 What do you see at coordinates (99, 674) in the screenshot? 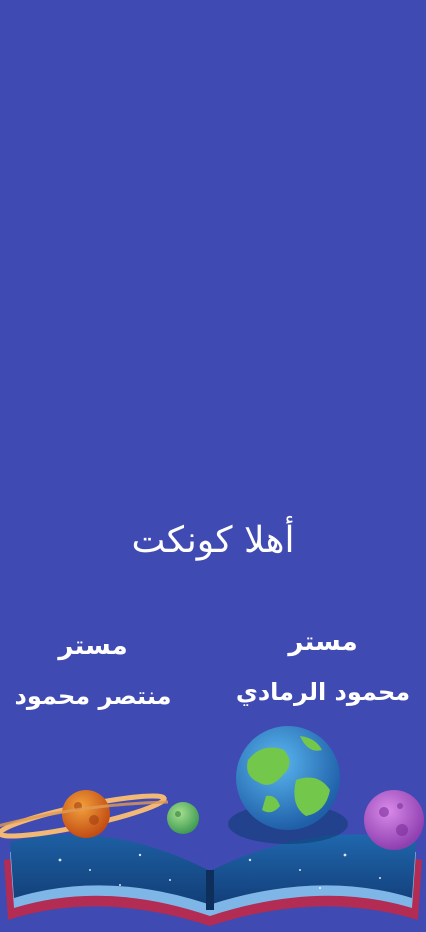
I see `contact-card-montaser: مستر منتصر محمود` at bounding box center [99, 674].